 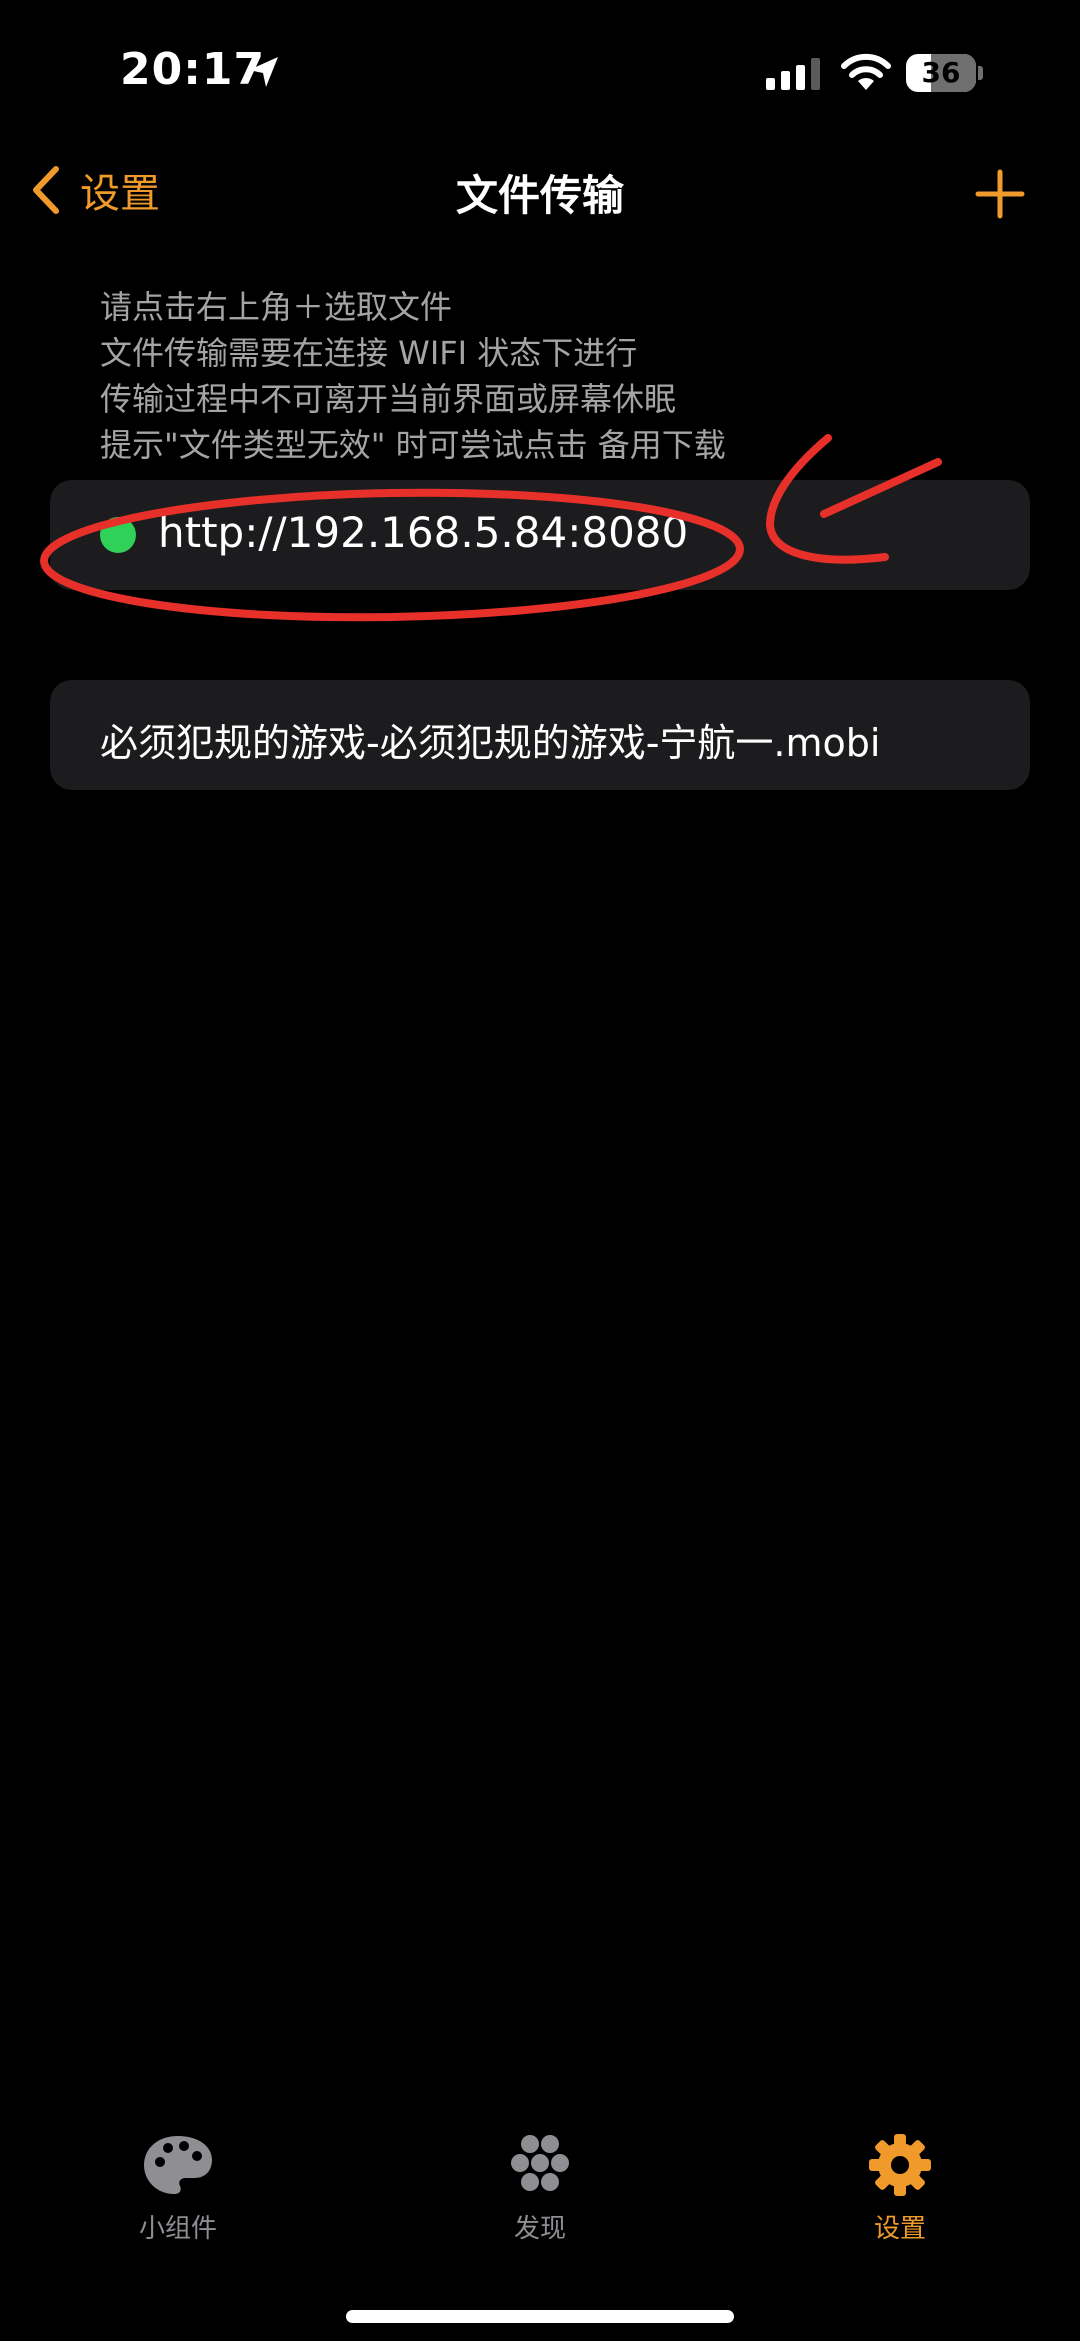 I want to click on tab-discover: 发现, so click(x=540, y=2200).